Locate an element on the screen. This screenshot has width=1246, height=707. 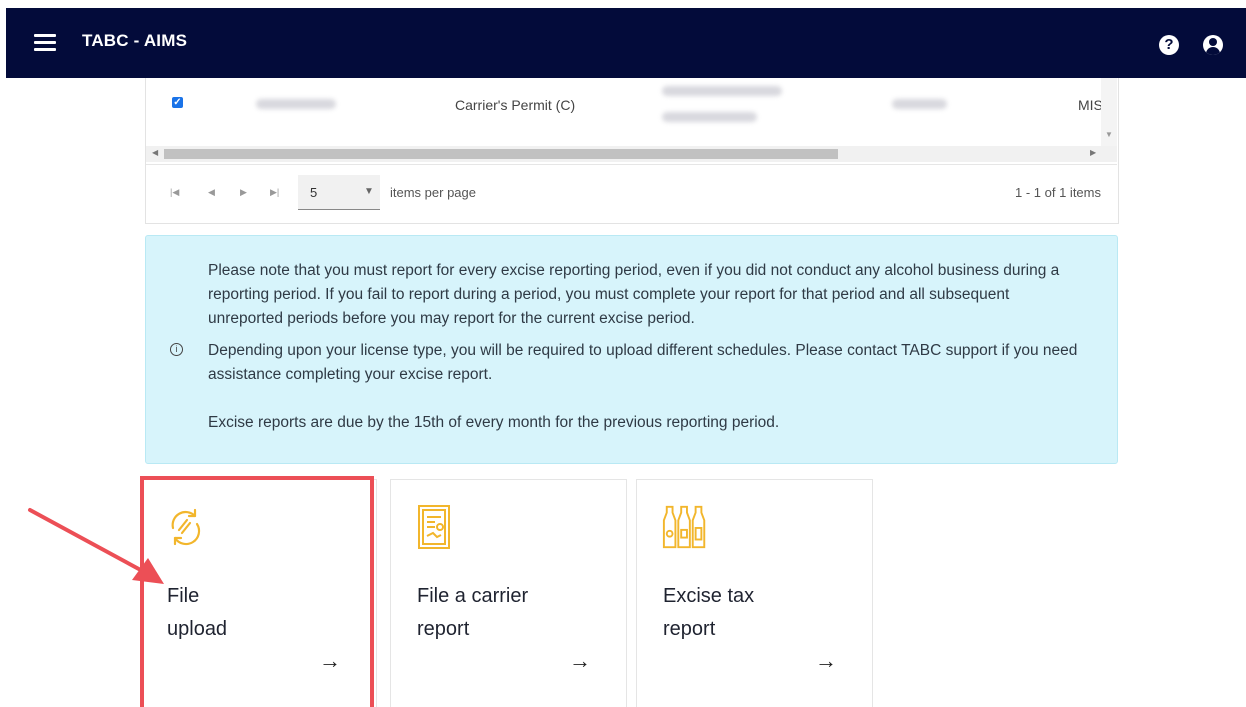
chevron-down-icon: ▼ is located at coordinates (369, 191).